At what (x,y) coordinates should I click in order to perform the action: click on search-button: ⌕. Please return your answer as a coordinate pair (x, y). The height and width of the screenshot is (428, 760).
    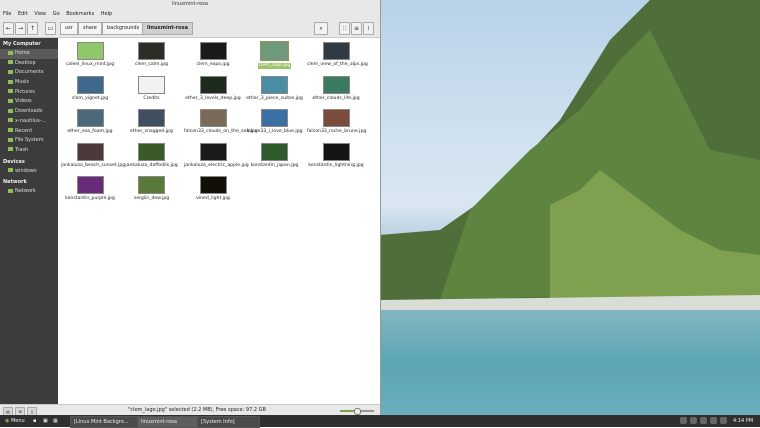
    Looking at the image, I should click on (321, 28).